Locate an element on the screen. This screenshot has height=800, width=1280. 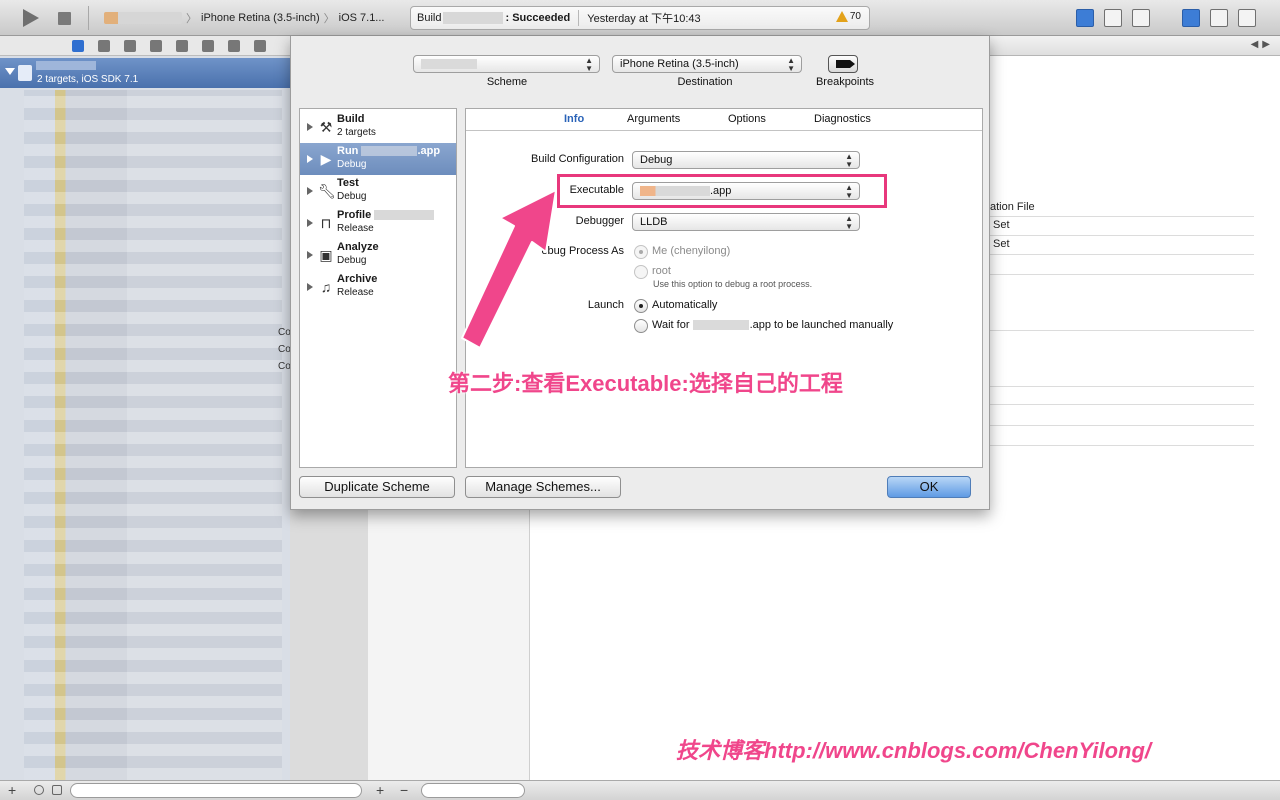
tab-info: Info is located at coordinates (574, 119).